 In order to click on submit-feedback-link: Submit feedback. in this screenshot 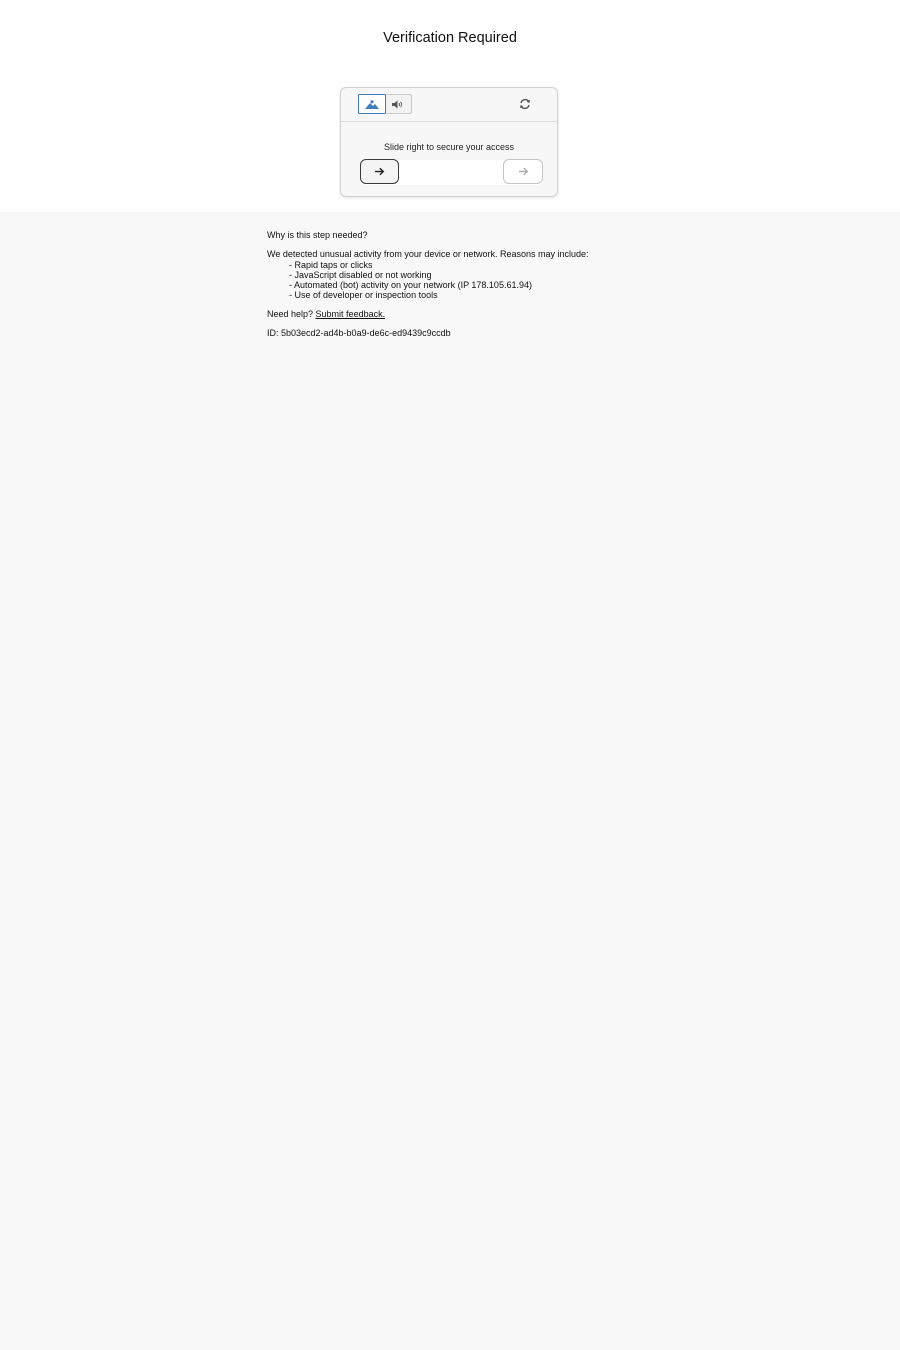, I will do `click(351, 314)`.